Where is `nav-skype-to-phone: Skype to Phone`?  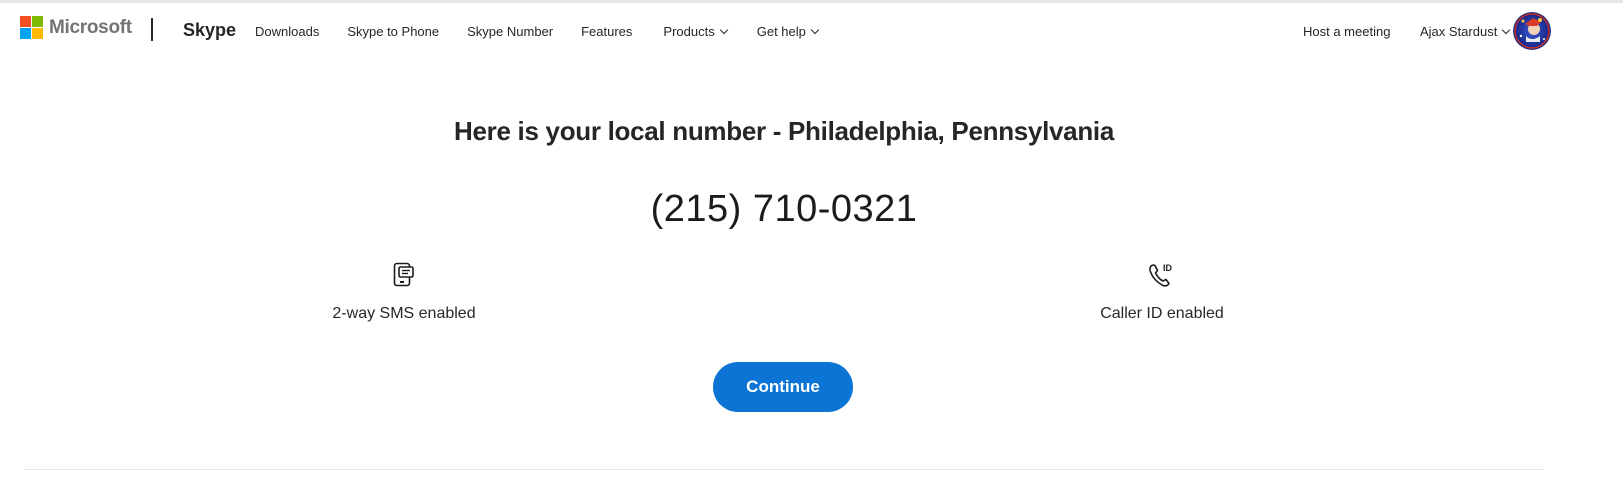 nav-skype-to-phone: Skype to Phone is located at coordinates (393, 31).